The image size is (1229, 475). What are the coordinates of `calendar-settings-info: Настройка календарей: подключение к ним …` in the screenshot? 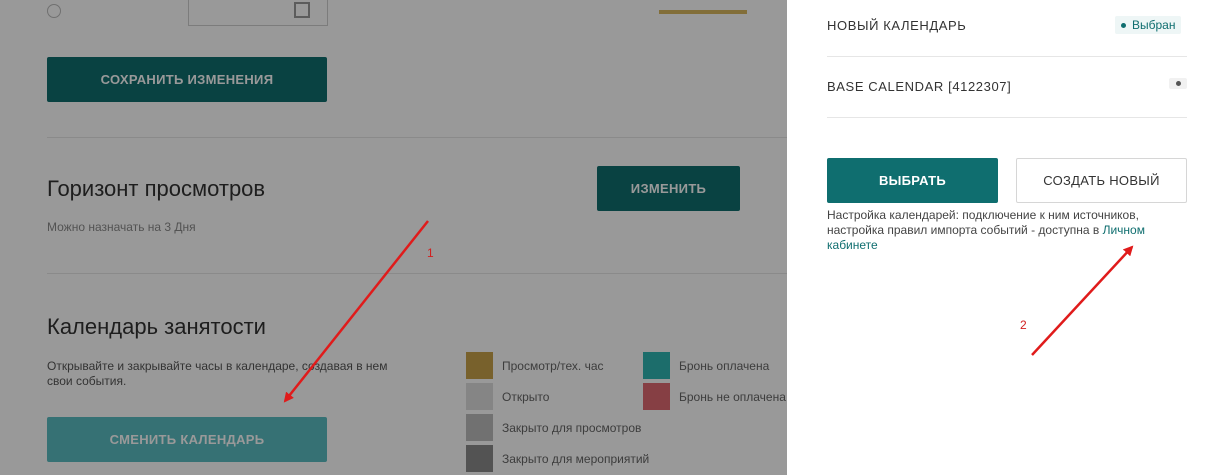 It's located at (1008, 230).